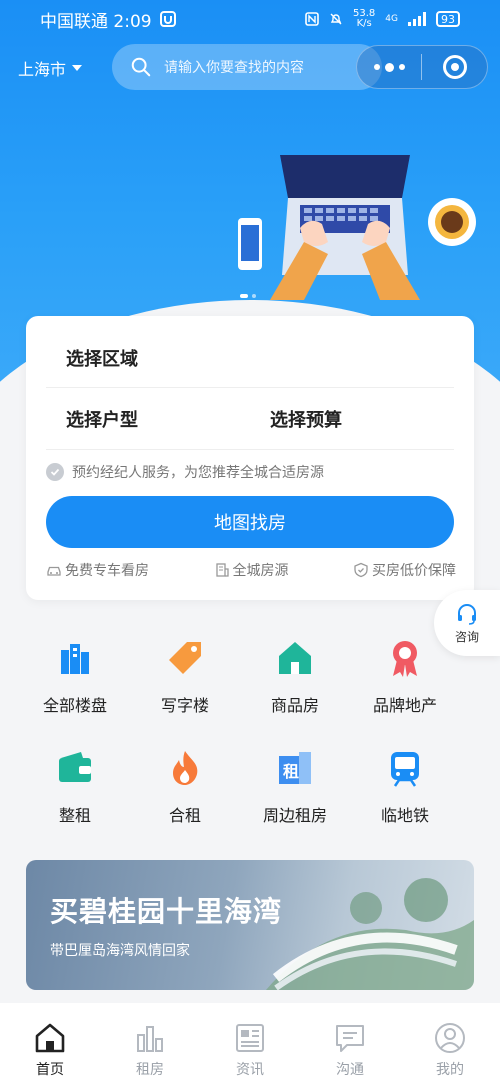 The width and height of the screenshot is (500, 1083). Describe the element at coordinates (312, 19) in the screenshot. I see `nfc-icon` at that location.